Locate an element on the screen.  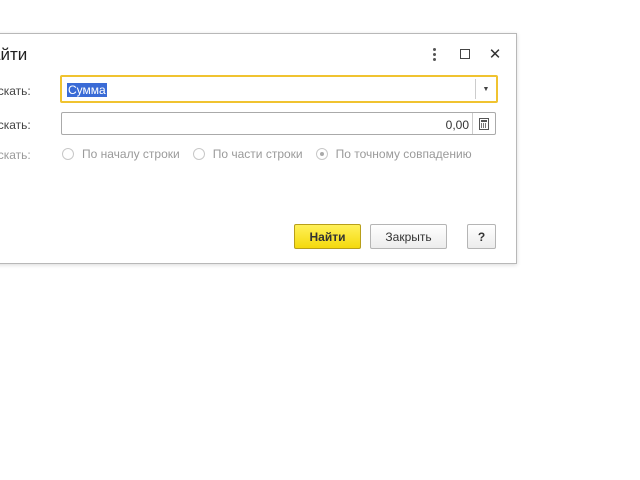
maximize-icon is located at coordinates (465, 54).